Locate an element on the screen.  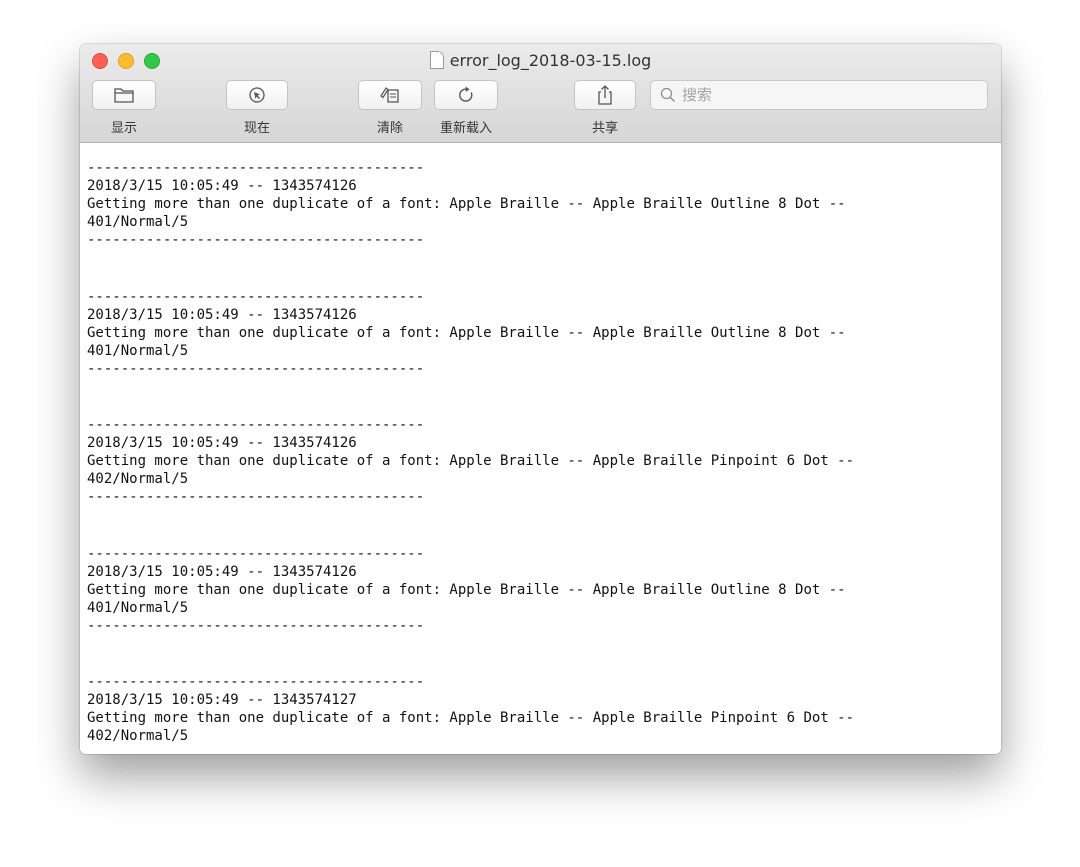
share-button is located at coordinates (605, 95).